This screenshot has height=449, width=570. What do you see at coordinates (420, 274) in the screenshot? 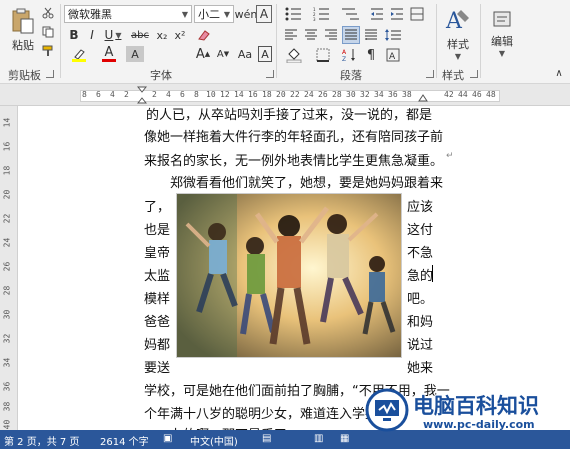
I see `text-fragment: 急的` at bounding box center [420, 274].